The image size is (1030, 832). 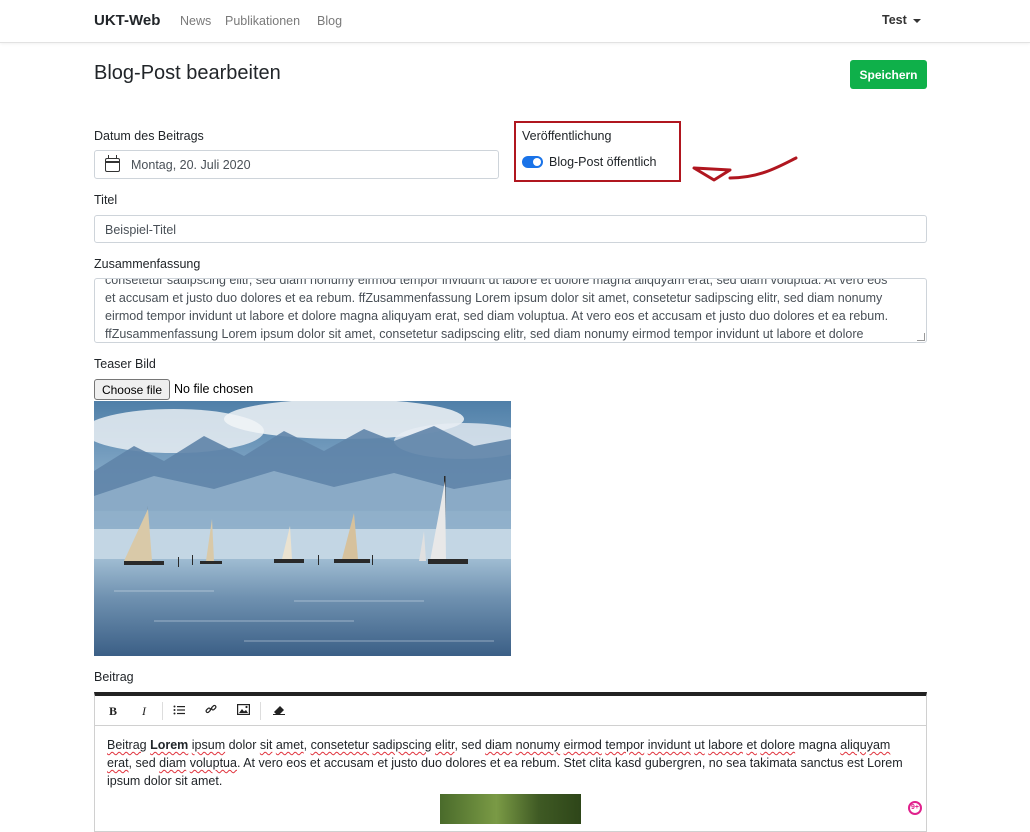 What do you see at coordinates (262, 21) in the screenshot?
I see `nav-link-publikationen: Publikationen` at bounding box center [262, 21].